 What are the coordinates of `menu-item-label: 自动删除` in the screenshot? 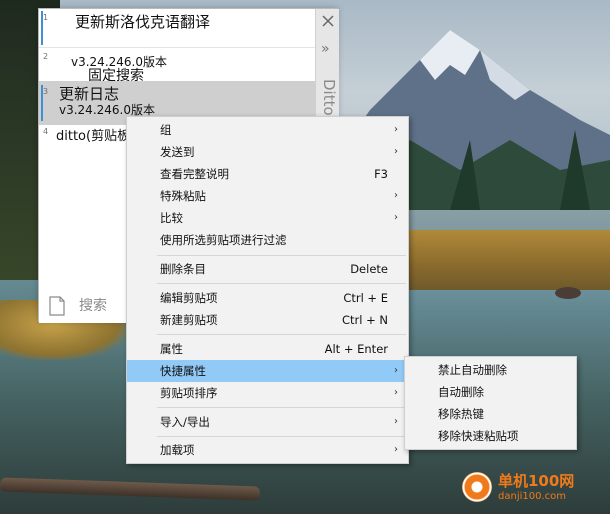 It's located at (461, 392).